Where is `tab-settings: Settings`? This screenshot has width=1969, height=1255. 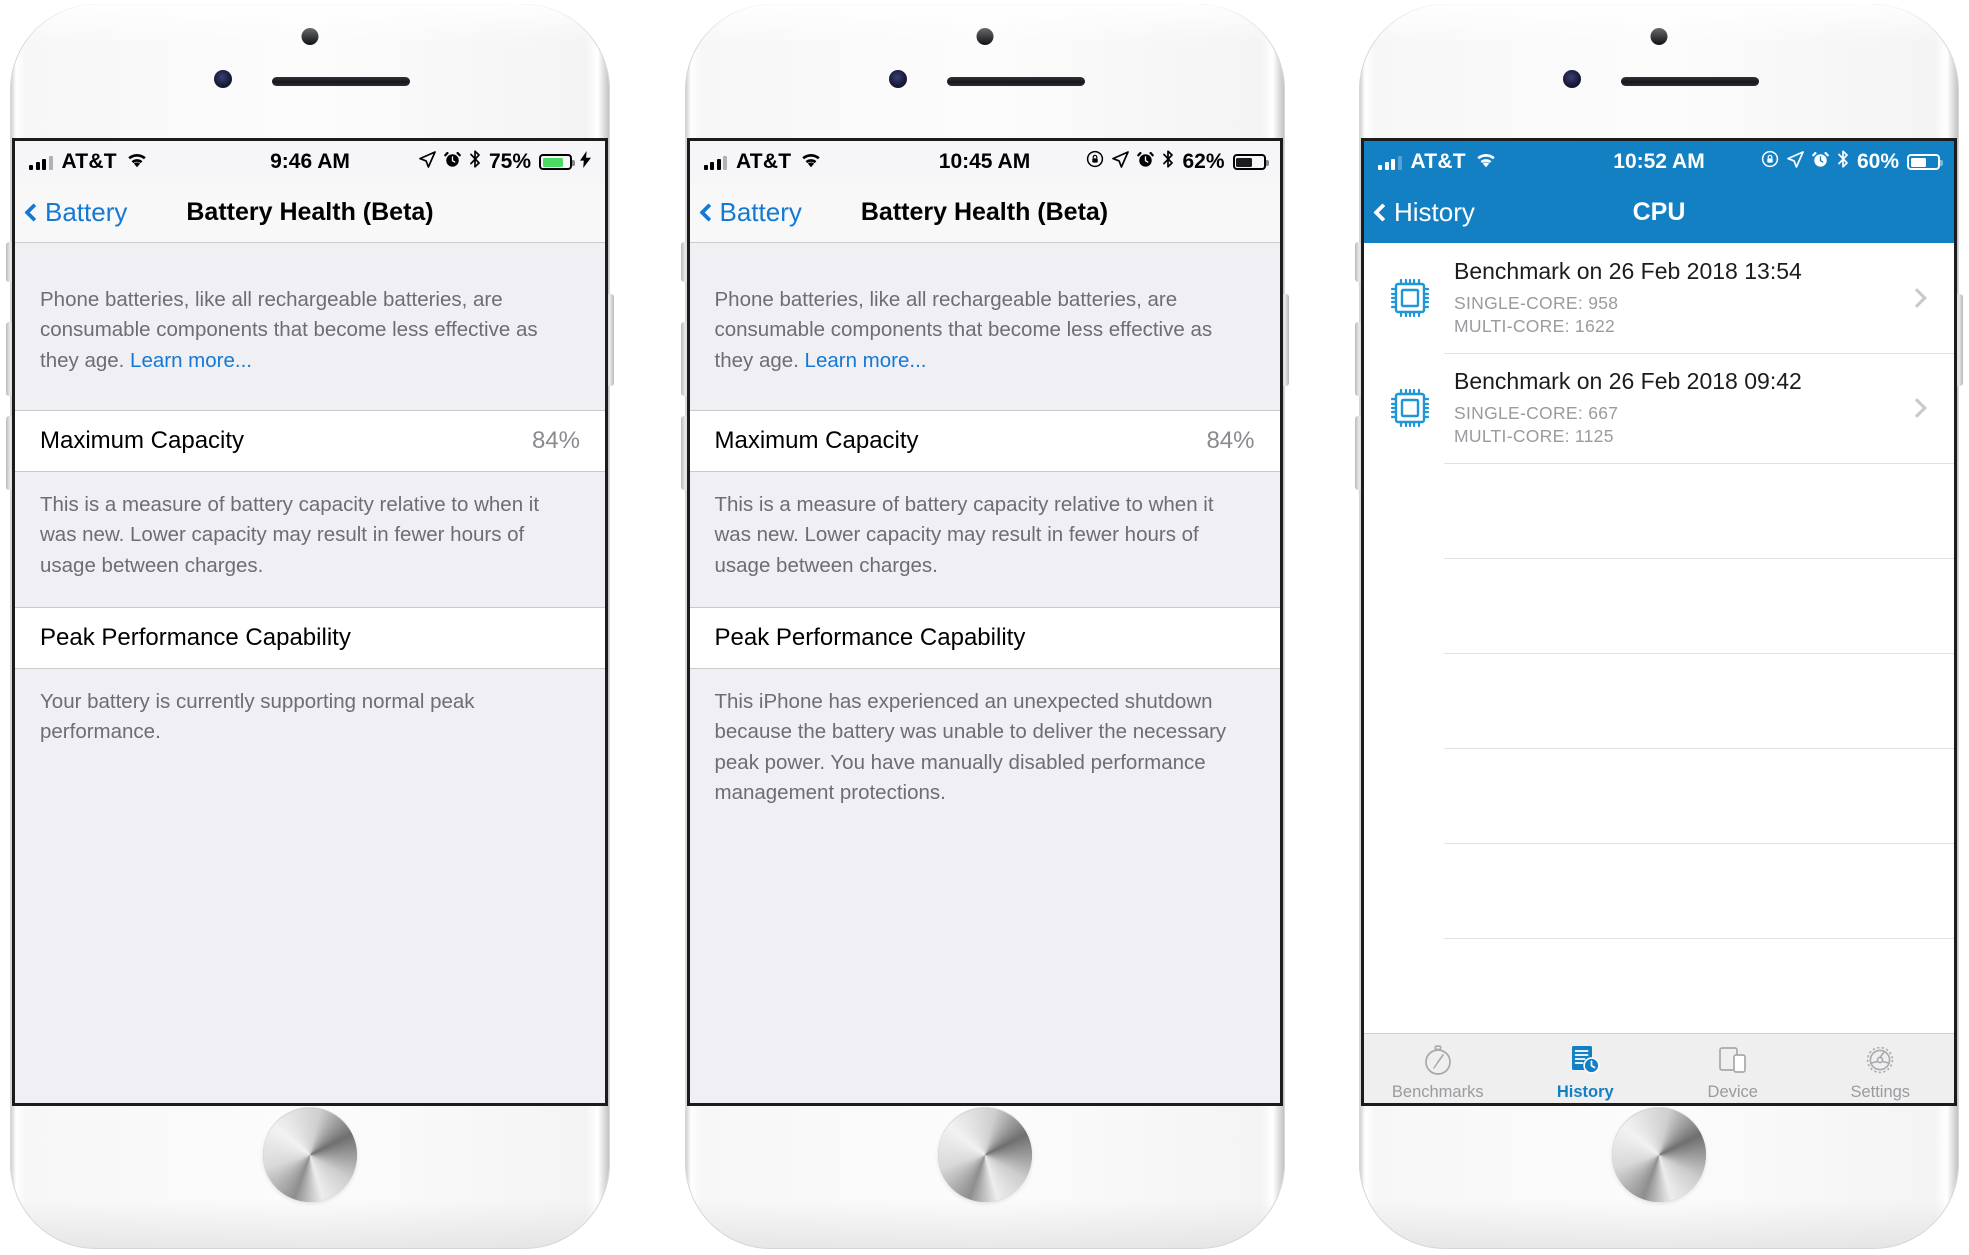 tab-settings: Settings is located at coordinates (1881, 1068).